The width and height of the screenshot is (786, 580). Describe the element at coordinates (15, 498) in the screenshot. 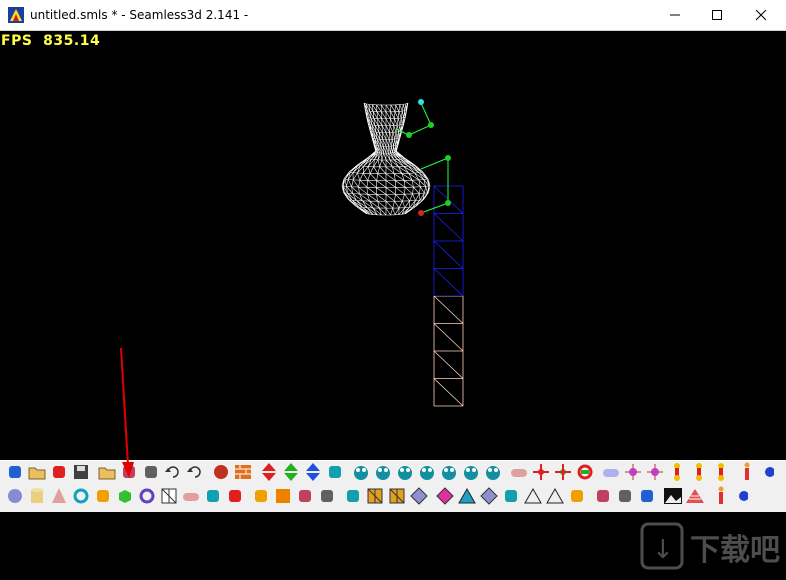

I see `sphere-button` at that location.